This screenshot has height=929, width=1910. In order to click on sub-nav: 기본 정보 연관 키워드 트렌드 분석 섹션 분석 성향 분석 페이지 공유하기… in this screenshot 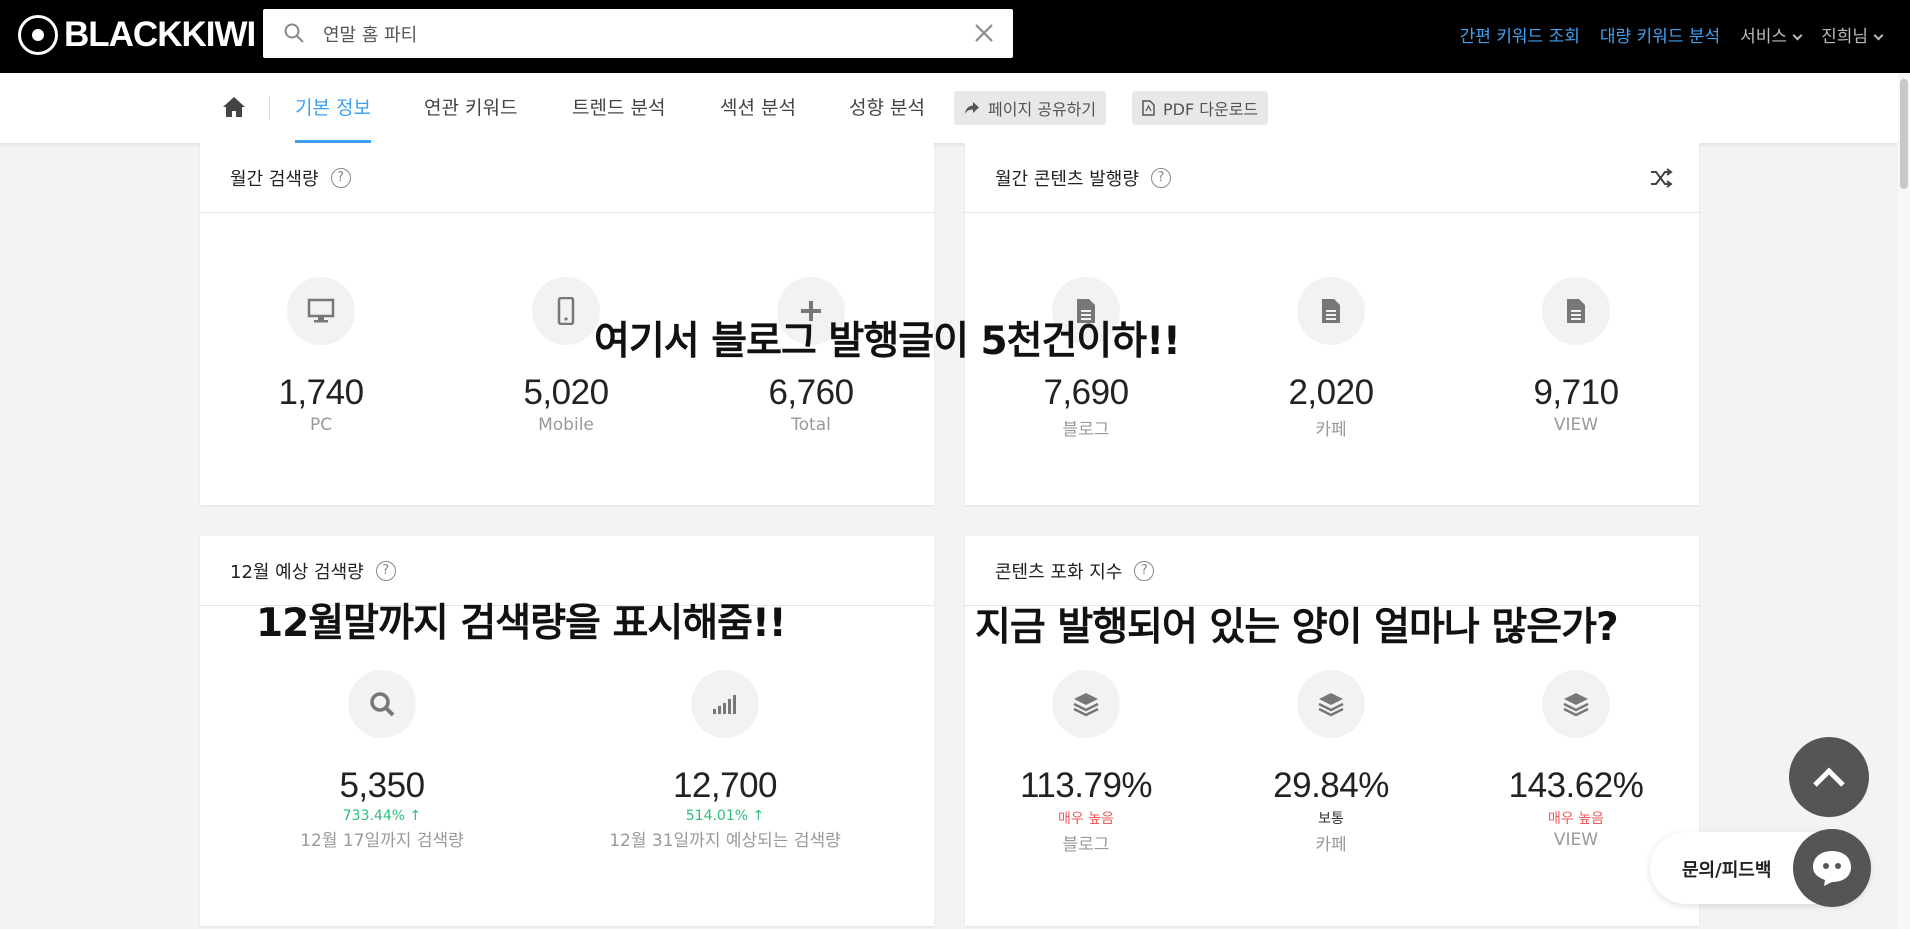, I will do `click(949, 108)`.